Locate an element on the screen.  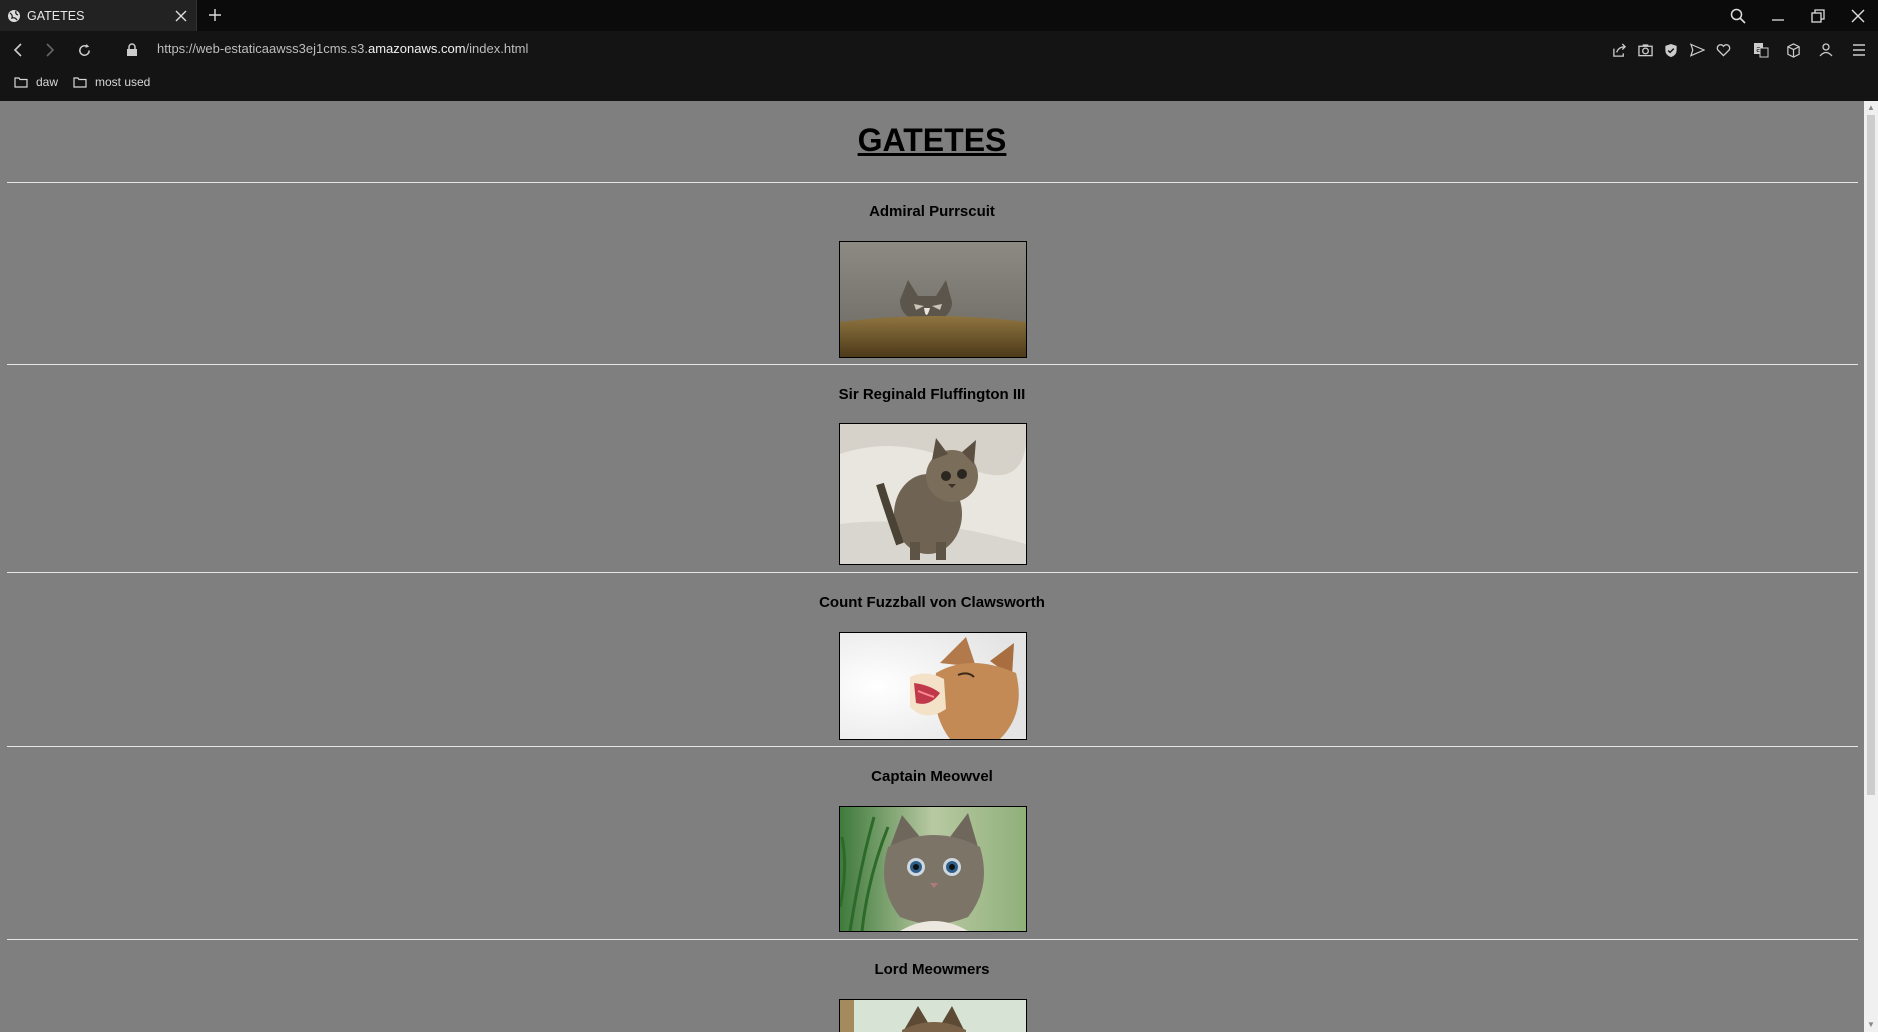
cat-name: Lord Meowmers is located at coordinates (932, 969).